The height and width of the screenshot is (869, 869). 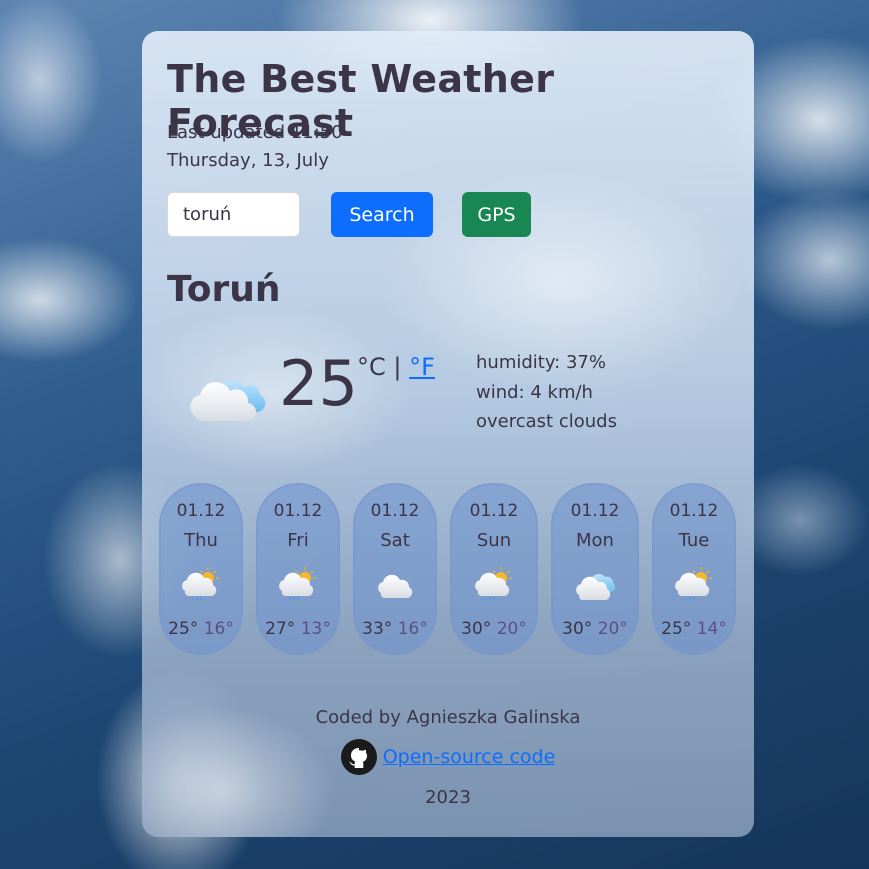 What do you see at coordinates (496, 214) in the screenshot?
I see `gps-button: GPS` at bounding box center [496, 214].